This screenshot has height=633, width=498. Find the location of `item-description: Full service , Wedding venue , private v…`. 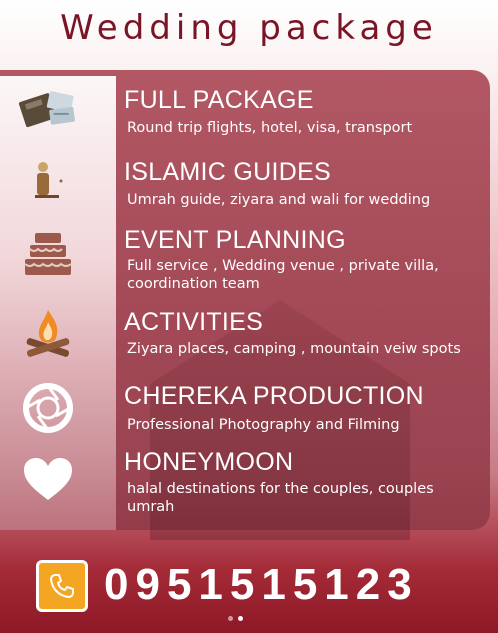

item-description: Full service , Wedding venue , private v… is located at coordinates (283, 275).